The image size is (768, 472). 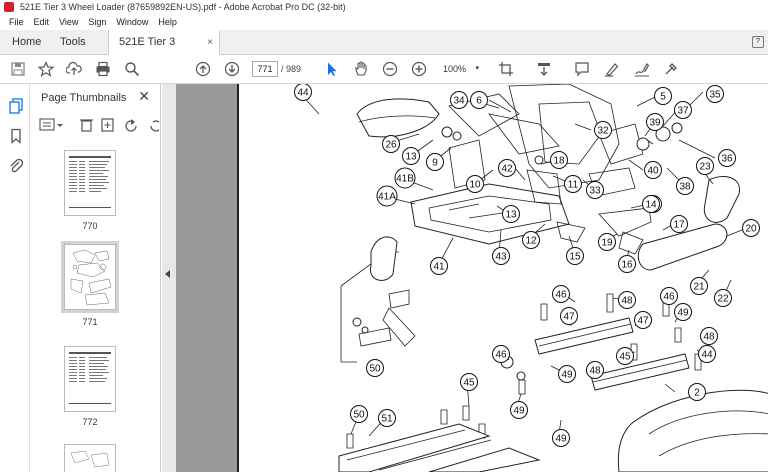 What do you see at coordinates (16, 166) in the screenshot?
I see `attachment-icon` at bounding box center [16, 166].